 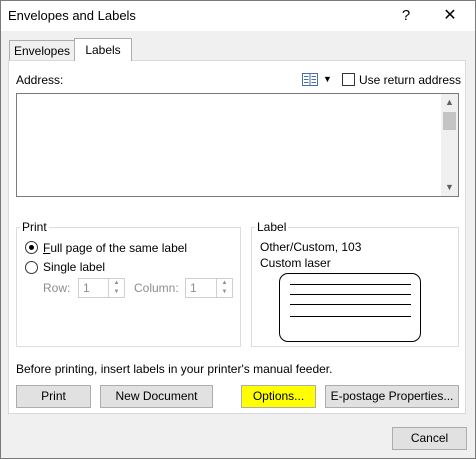 What do you see at coordinates (31, 267) in the screenshot?
I see `single-label-radio` at bounding box center [31, 267].